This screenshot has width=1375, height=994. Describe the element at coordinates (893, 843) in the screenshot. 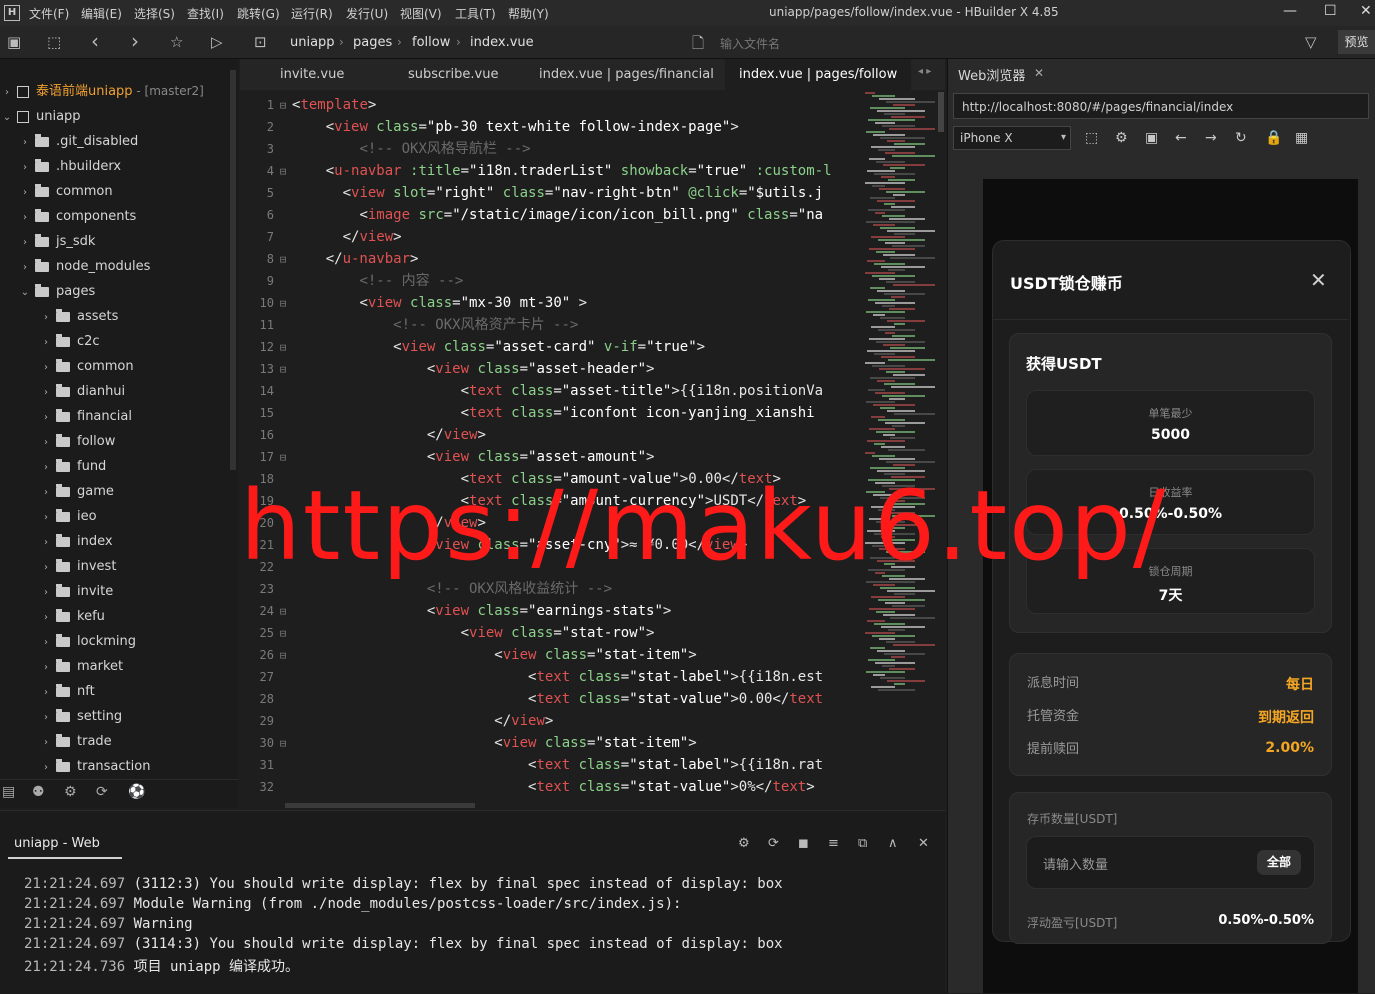

I see `console-collapse-icon: ∧` at that location.